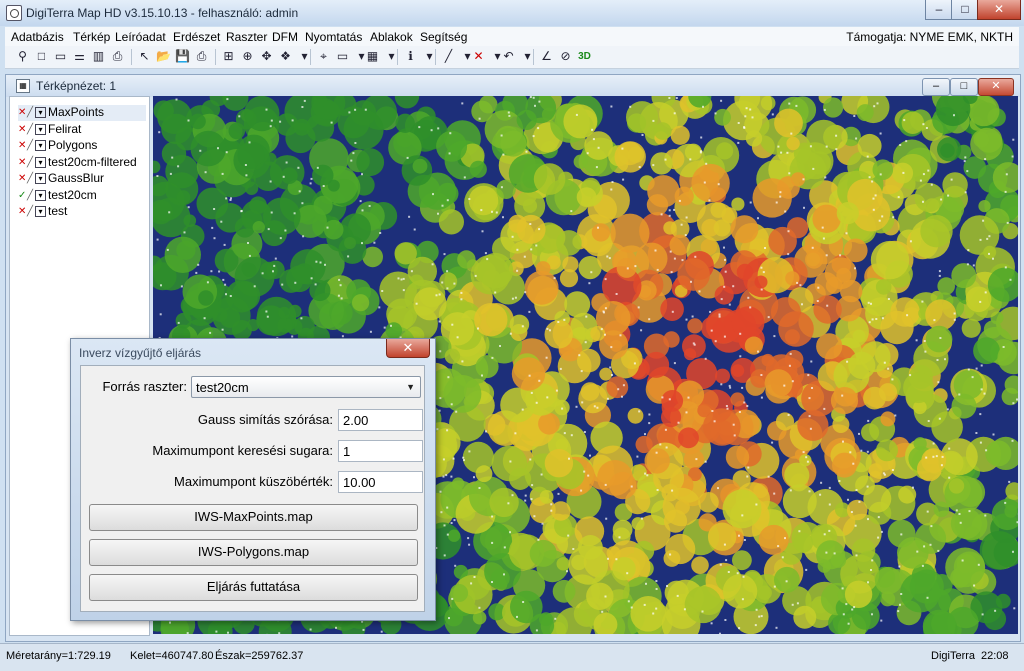 This screenshot has height=671, width=1024. Describe the element at coordinates (408, 348) in the screenshot. I see `dialog-close-button: ✕` at that location.